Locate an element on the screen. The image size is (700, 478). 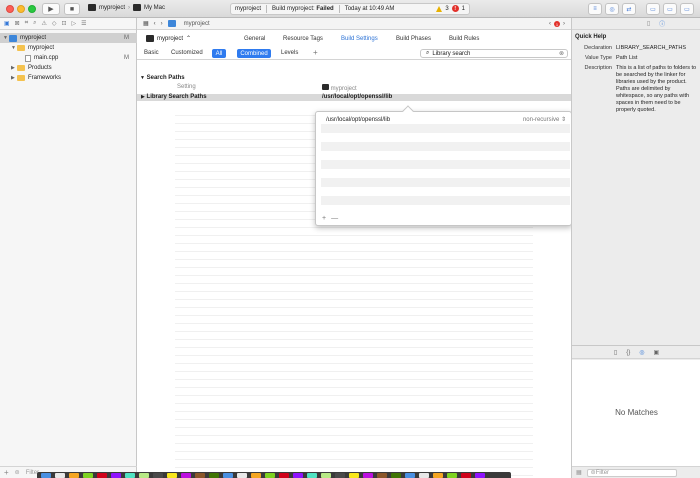
assistant-editor-button: ◎ is located at coordinates (612, 9).